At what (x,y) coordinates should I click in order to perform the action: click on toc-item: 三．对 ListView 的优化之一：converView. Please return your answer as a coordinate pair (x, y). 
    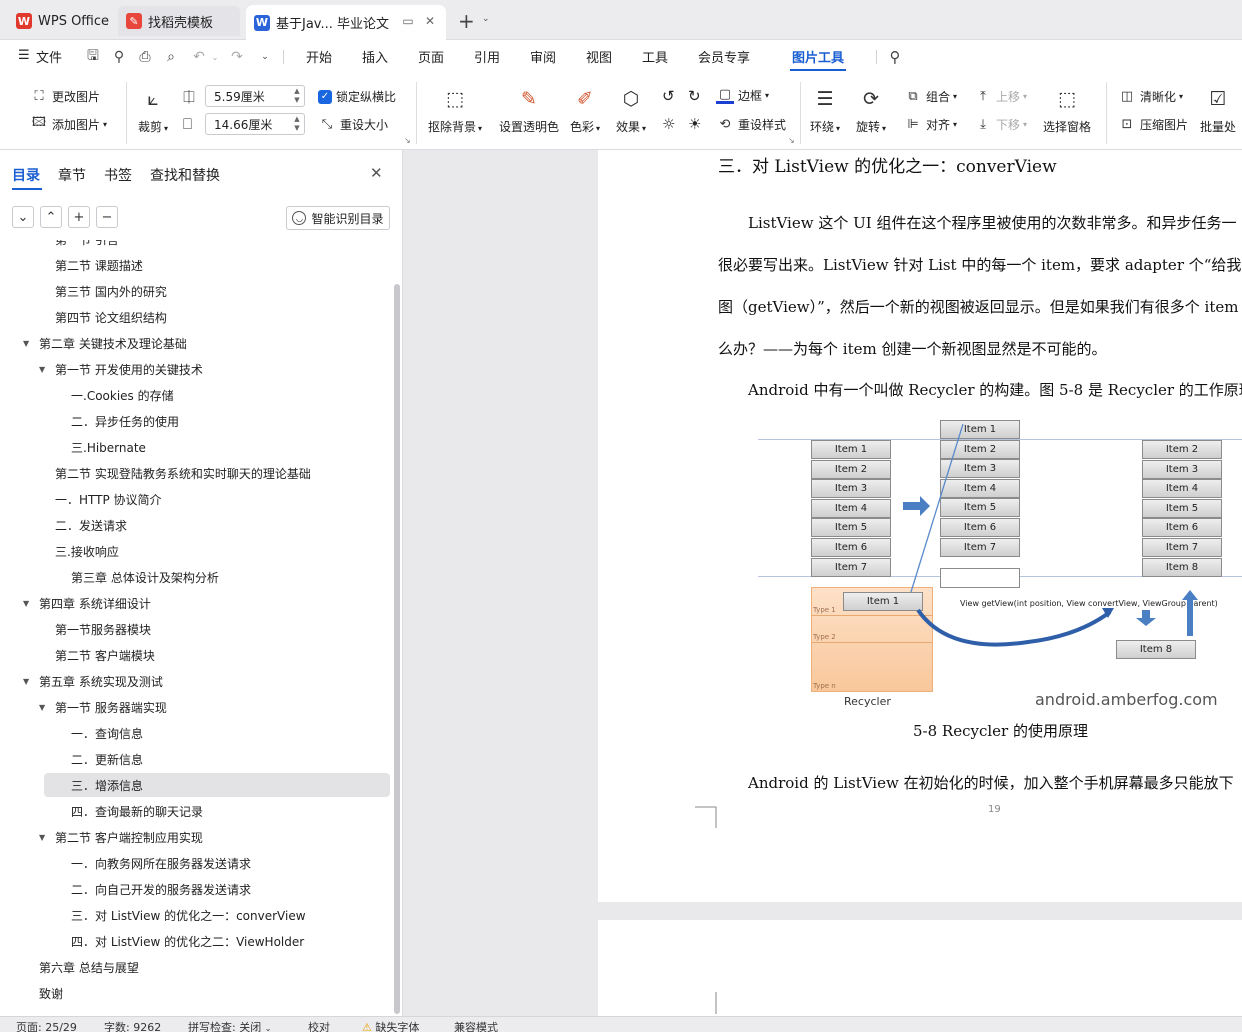
    Looking at the image, I should click on (196, 915).